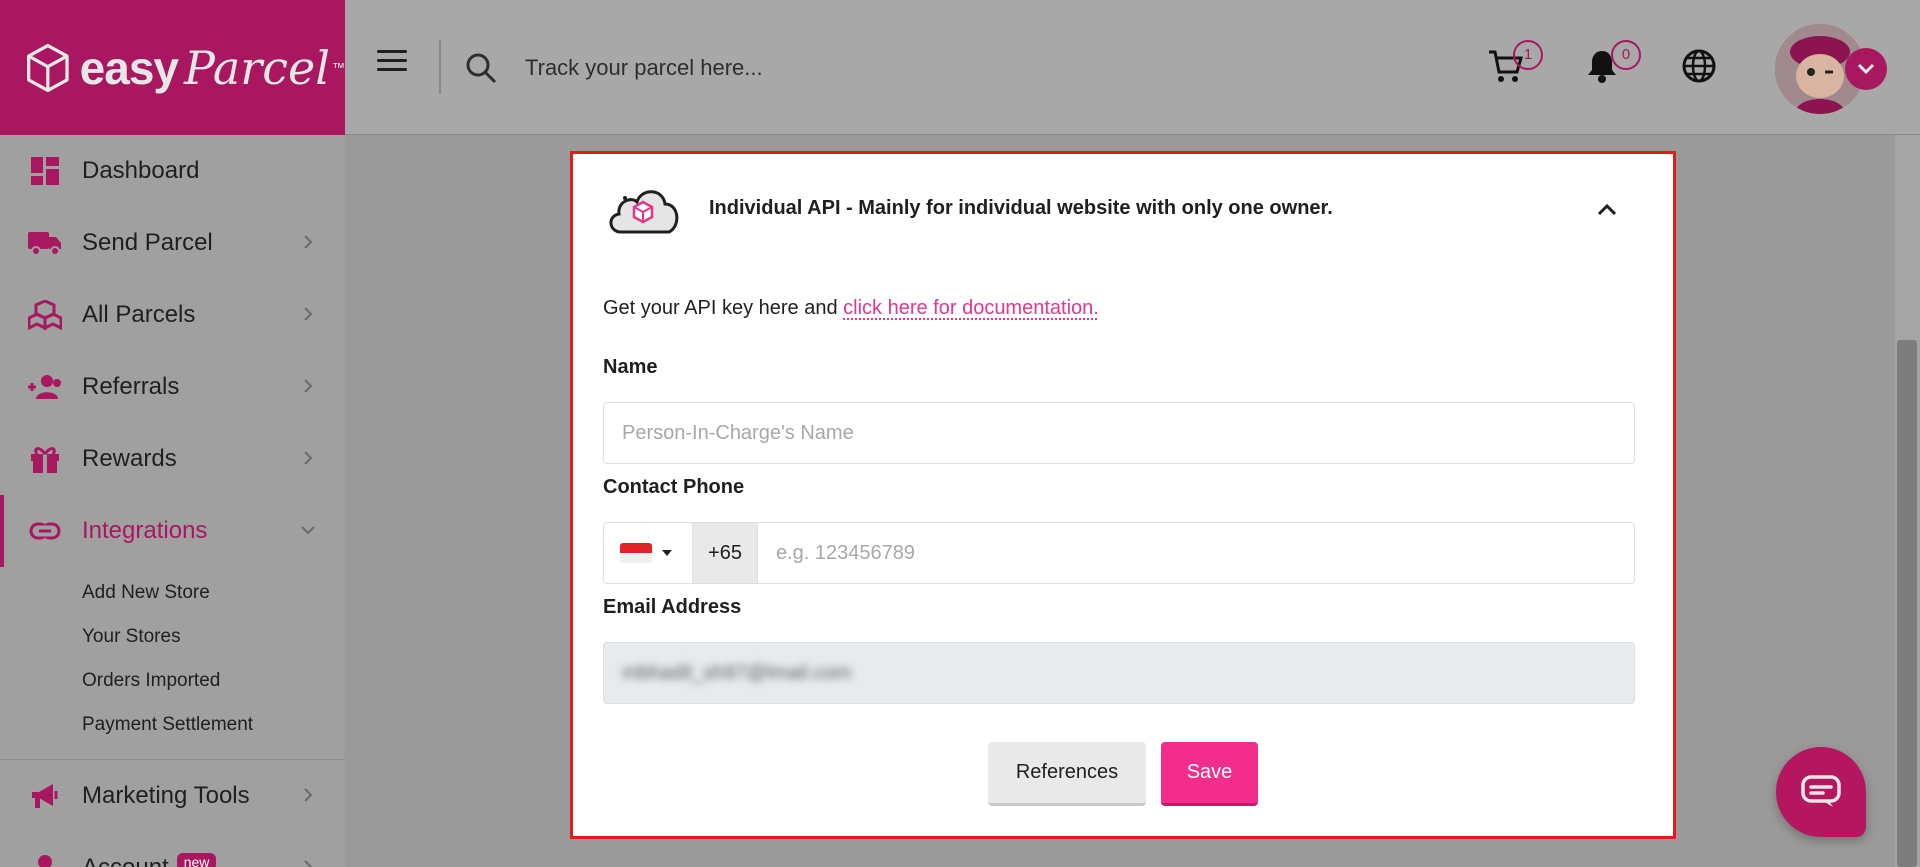 This screenshot has width=1920, height=867. I want to click on caret-down-icon, so click(667, 553).